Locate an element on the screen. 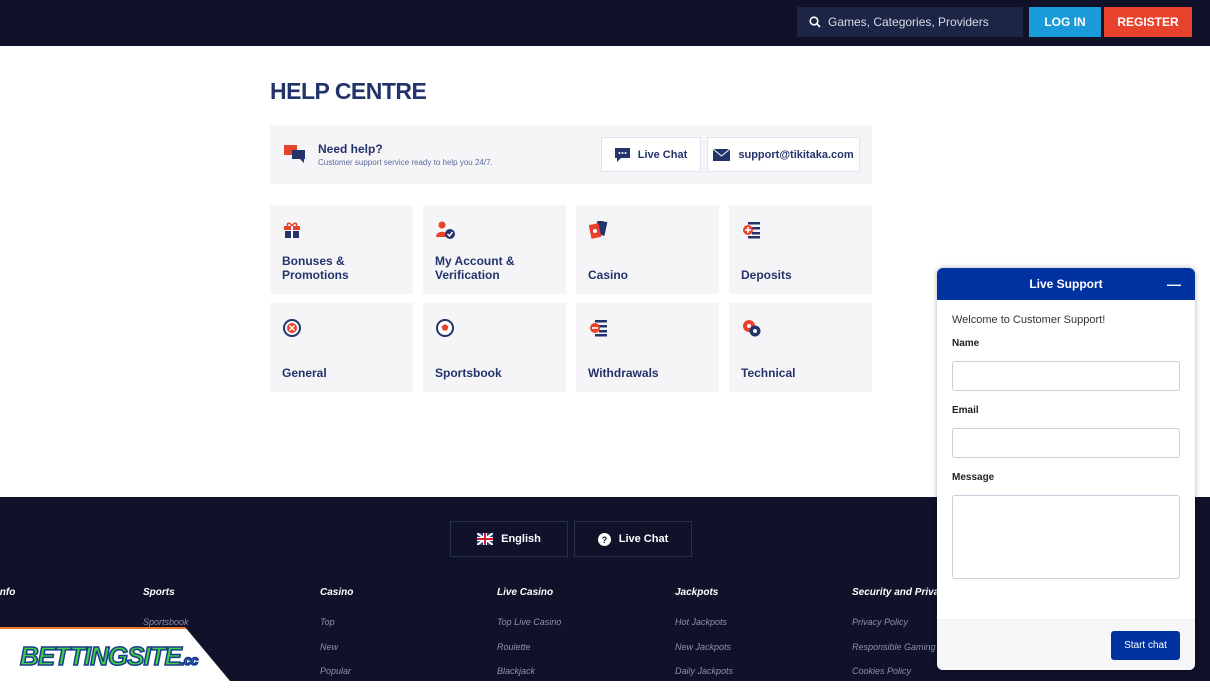 The image size is (1210, 691). user-check-icon is located at coordinates (445, 230).